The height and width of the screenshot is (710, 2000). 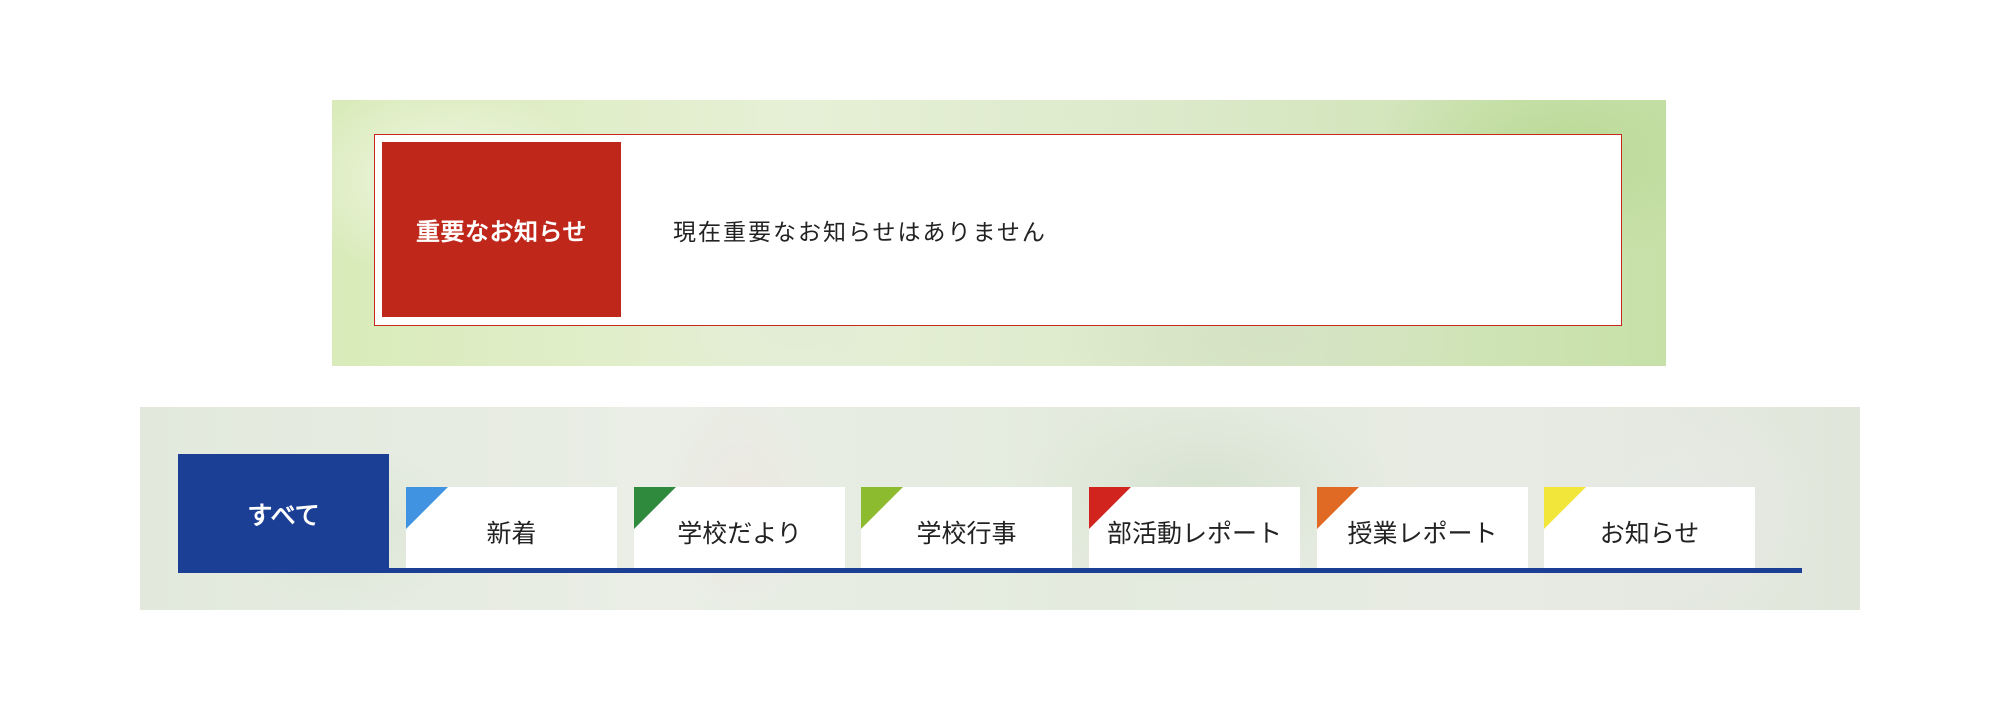 I want to click on tab-new: 新着, so click(x=511, y=527).